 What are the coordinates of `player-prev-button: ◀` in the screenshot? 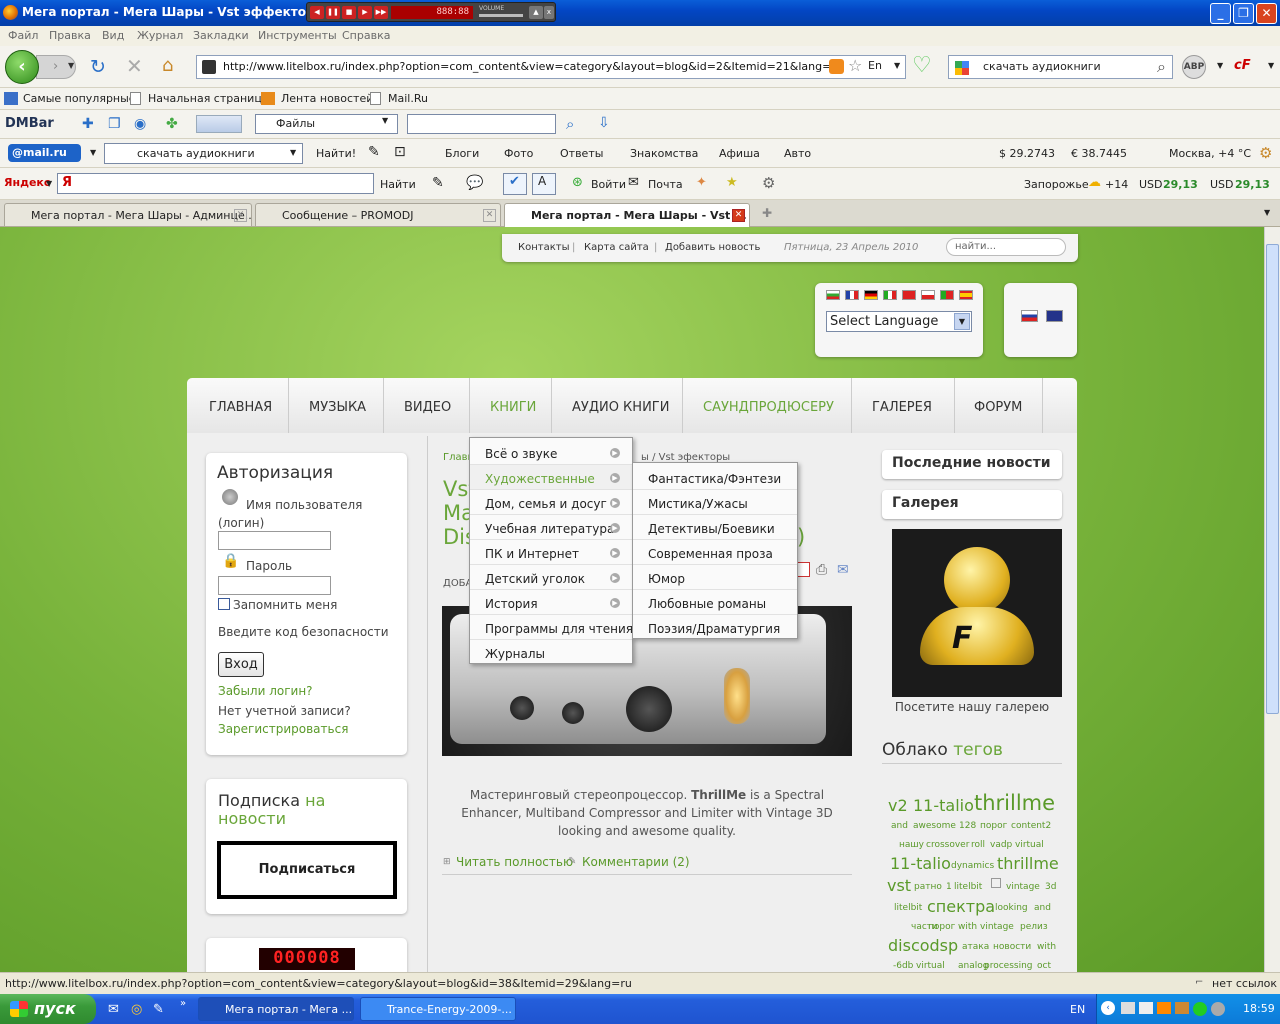 It's located at (317, 12).